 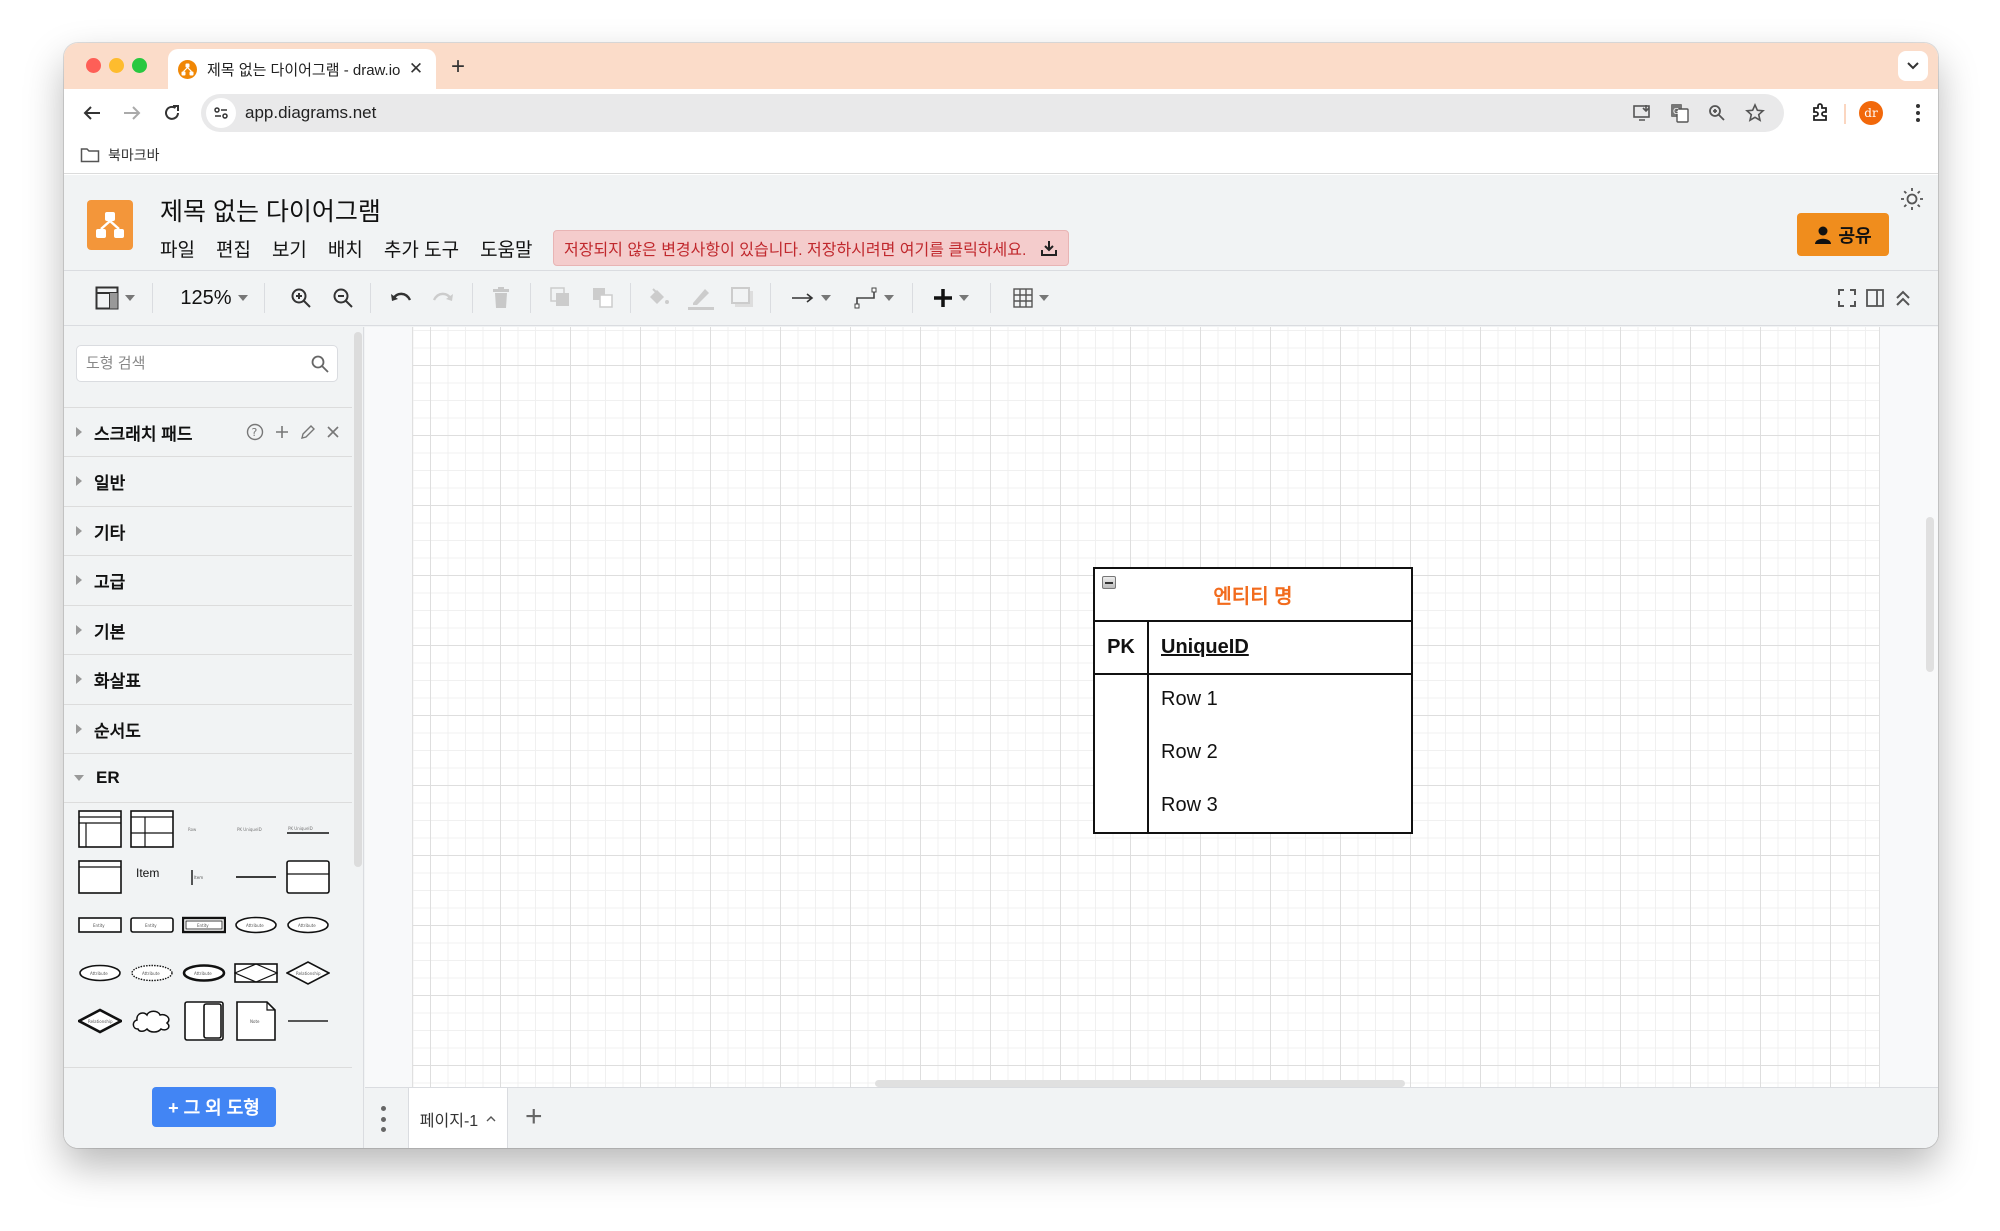 What do you see at coordinates (204, 877) in the screenshot?
I see `er-shape-item-bar: Item` at bounding box center [204, 877].